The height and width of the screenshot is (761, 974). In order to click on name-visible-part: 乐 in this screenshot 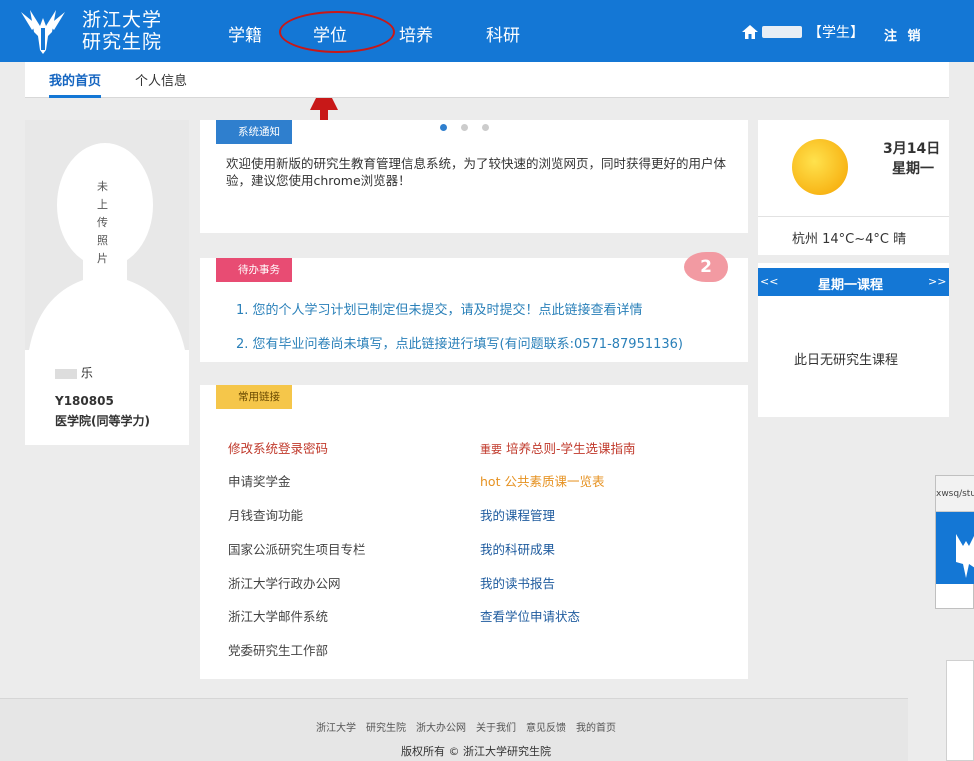, I will do `click(86, 373)`.